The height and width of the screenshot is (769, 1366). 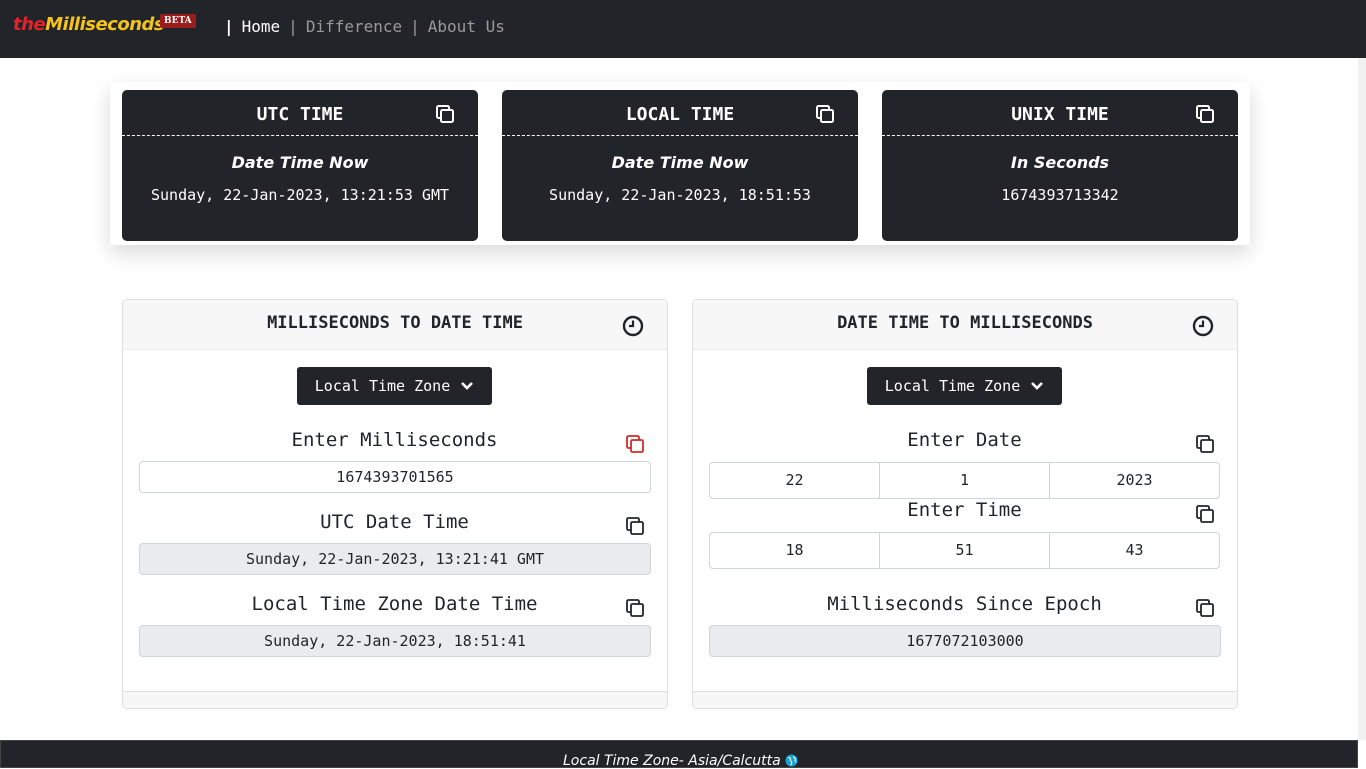 I want to click on panel-title: MILLISECONDS TO DATE TIME, so click(x=395, y=323).